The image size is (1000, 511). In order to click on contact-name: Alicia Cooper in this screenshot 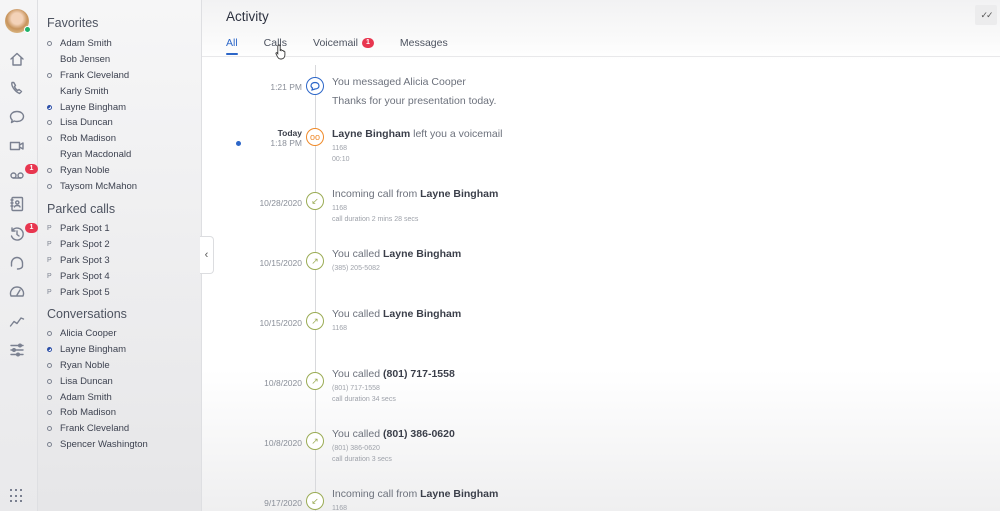, I will do `click(88, 334)`.